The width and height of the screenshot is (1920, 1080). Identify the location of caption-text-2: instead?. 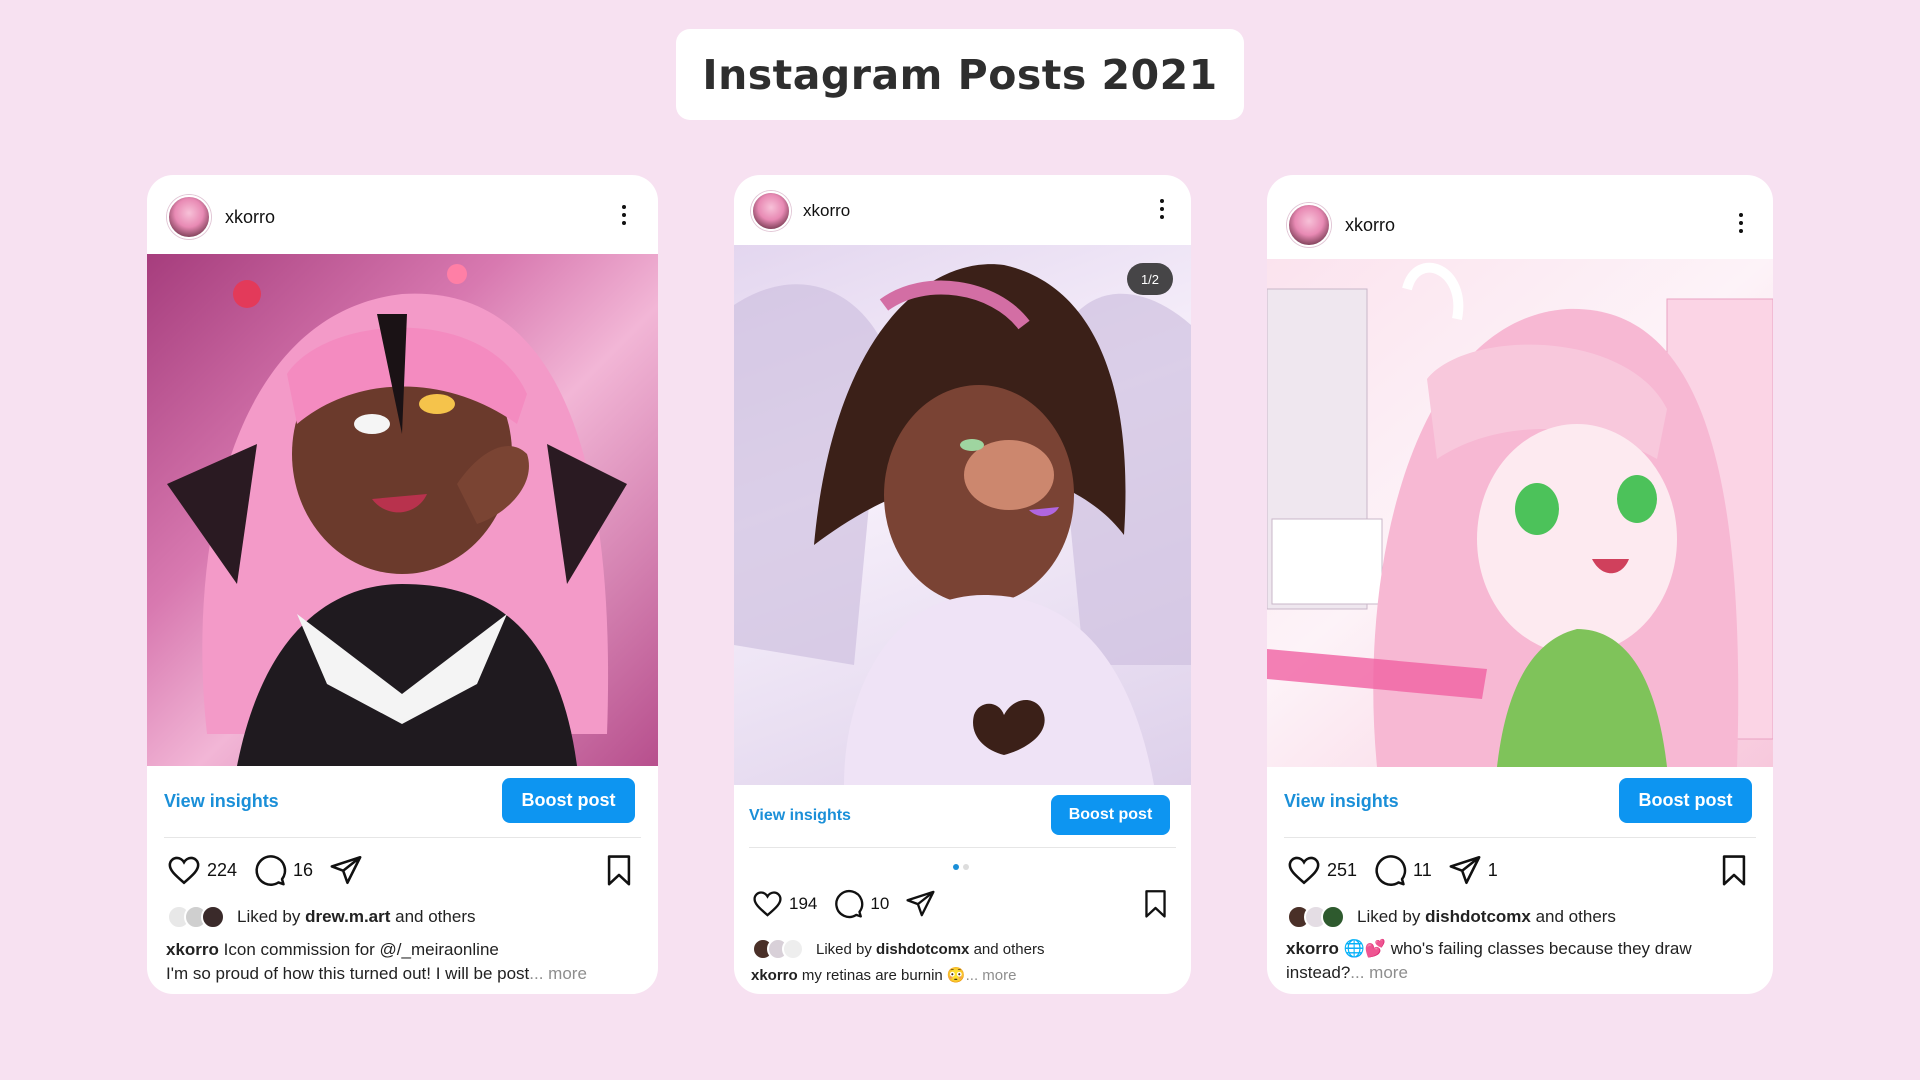
(1318, 972).